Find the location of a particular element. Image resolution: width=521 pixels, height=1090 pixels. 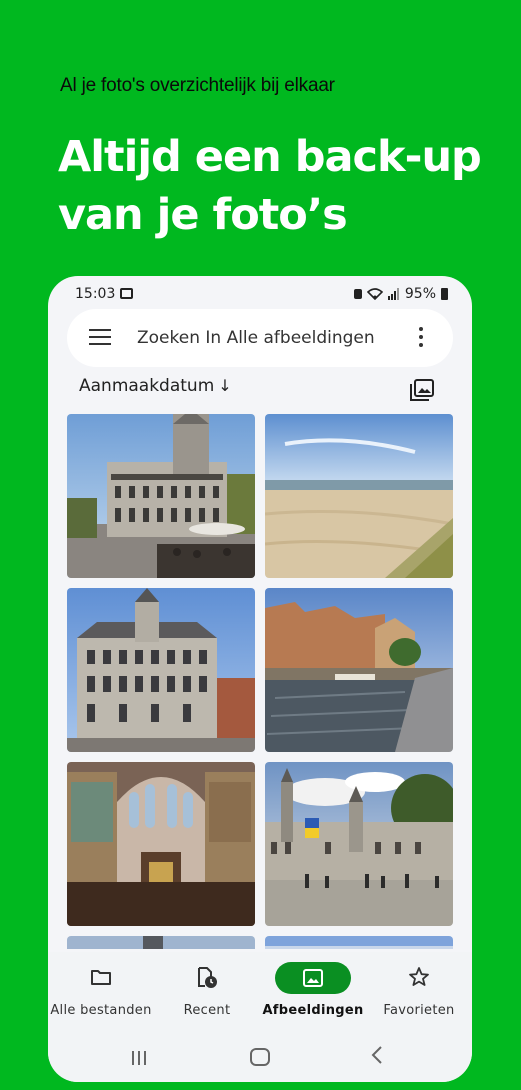

search-input: Zoeken In Alle afbeeldingen is located at coordinates (256, 338).